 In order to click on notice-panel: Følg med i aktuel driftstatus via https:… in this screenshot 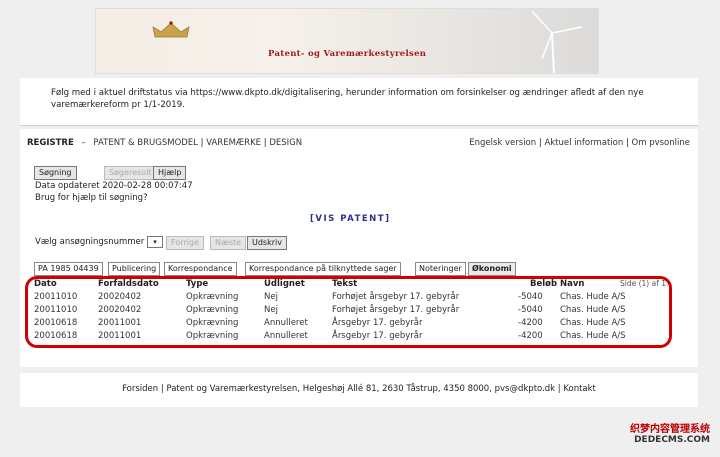, I will do `click(359, 102)`.